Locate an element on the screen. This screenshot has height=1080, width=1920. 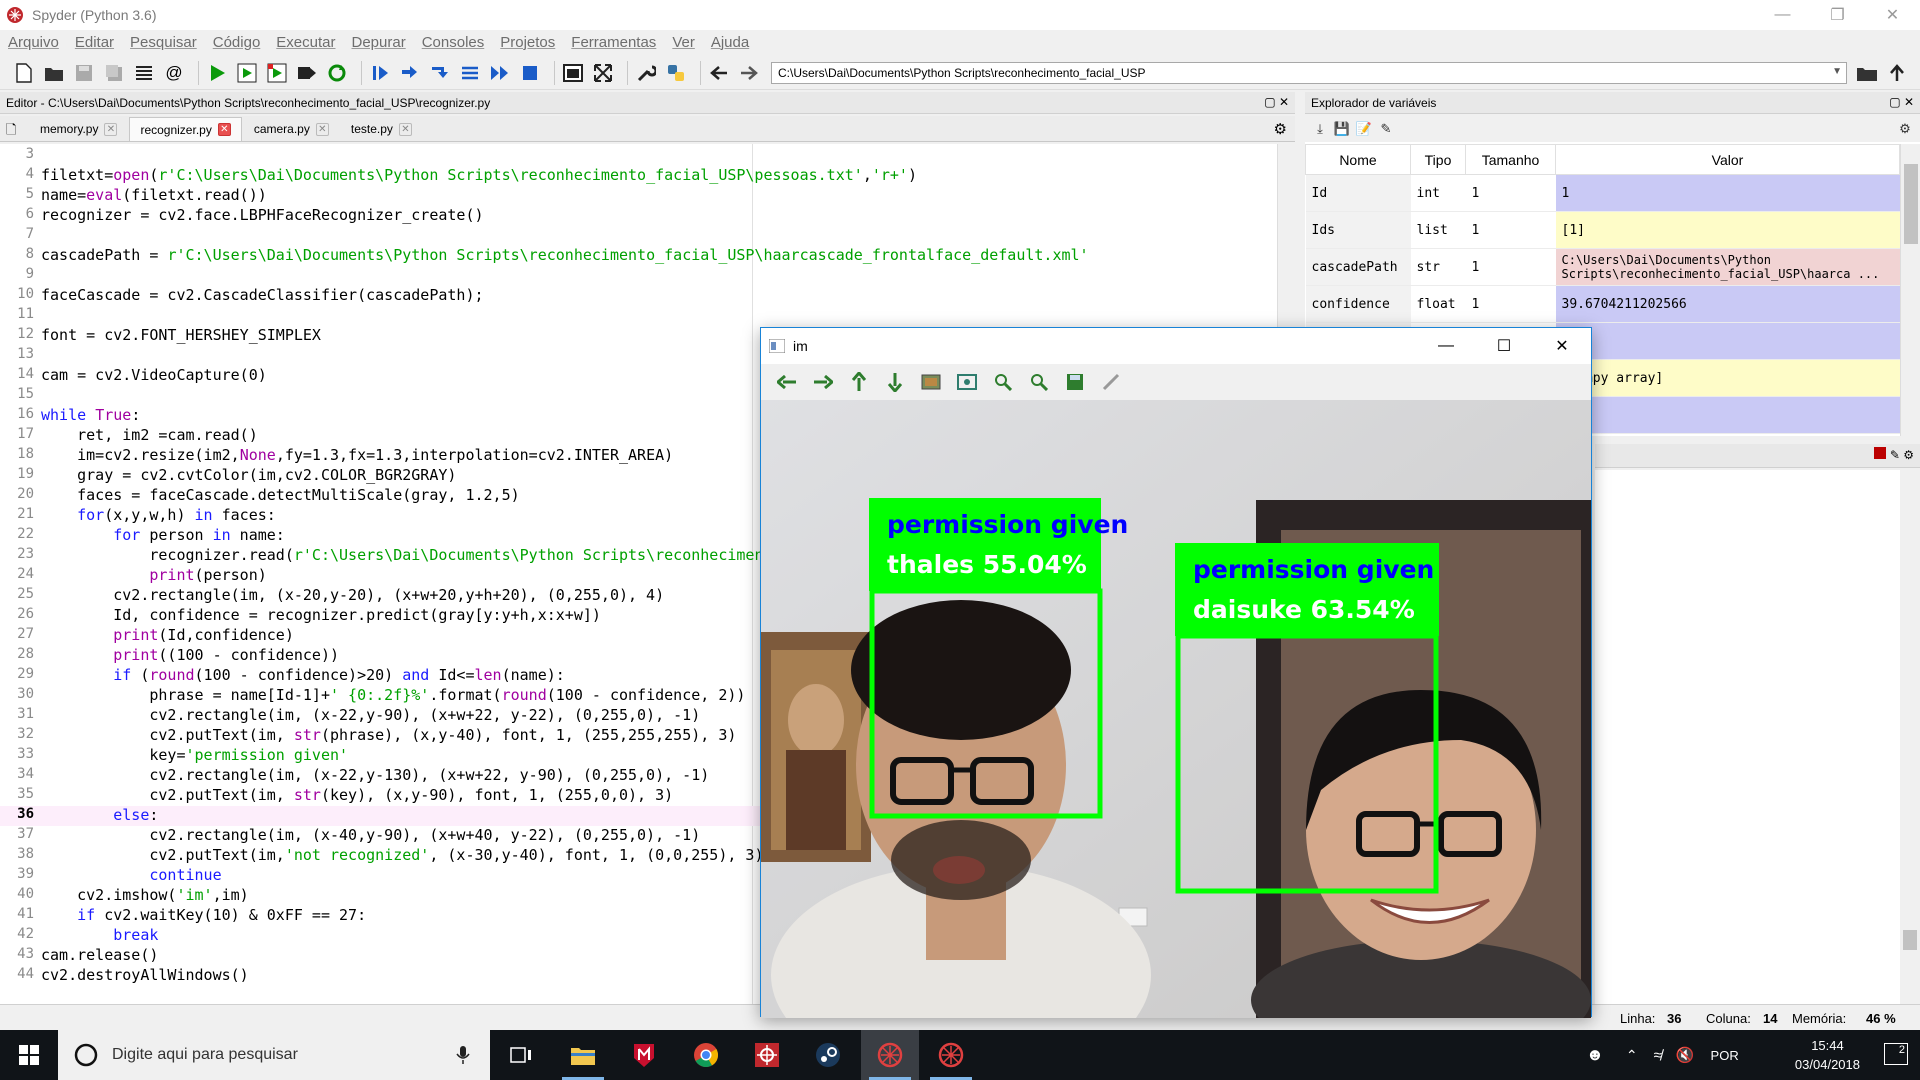
notification-icon: 2 is located at coordinates (1896, 1054).